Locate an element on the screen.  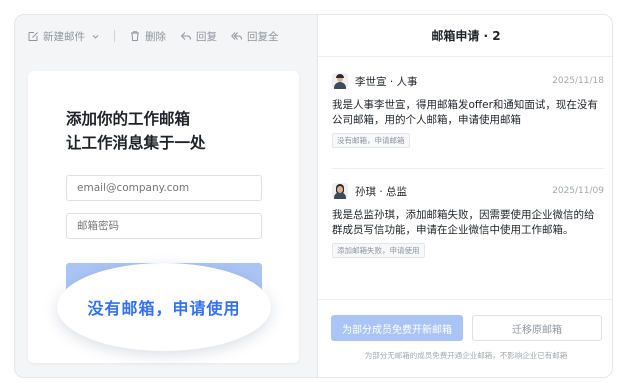
apply-callout-text: 没有邮箱，申请使用 is located at coordinates (164, 308).